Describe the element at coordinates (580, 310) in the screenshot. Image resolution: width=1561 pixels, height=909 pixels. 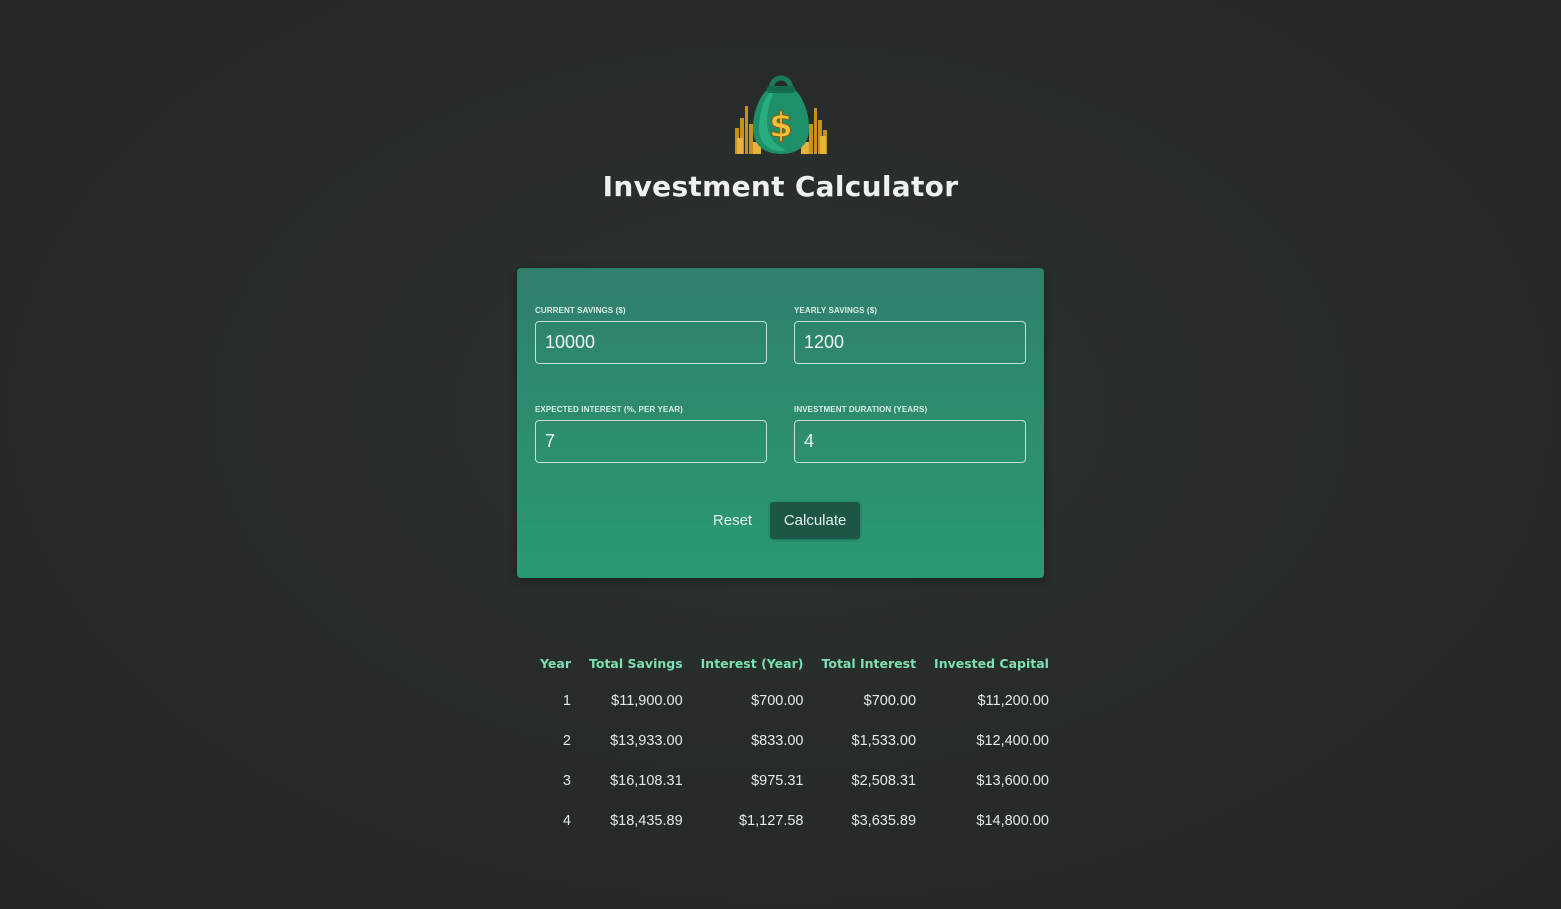
I see `current-savings-label: Current Savings ($)` at that location.